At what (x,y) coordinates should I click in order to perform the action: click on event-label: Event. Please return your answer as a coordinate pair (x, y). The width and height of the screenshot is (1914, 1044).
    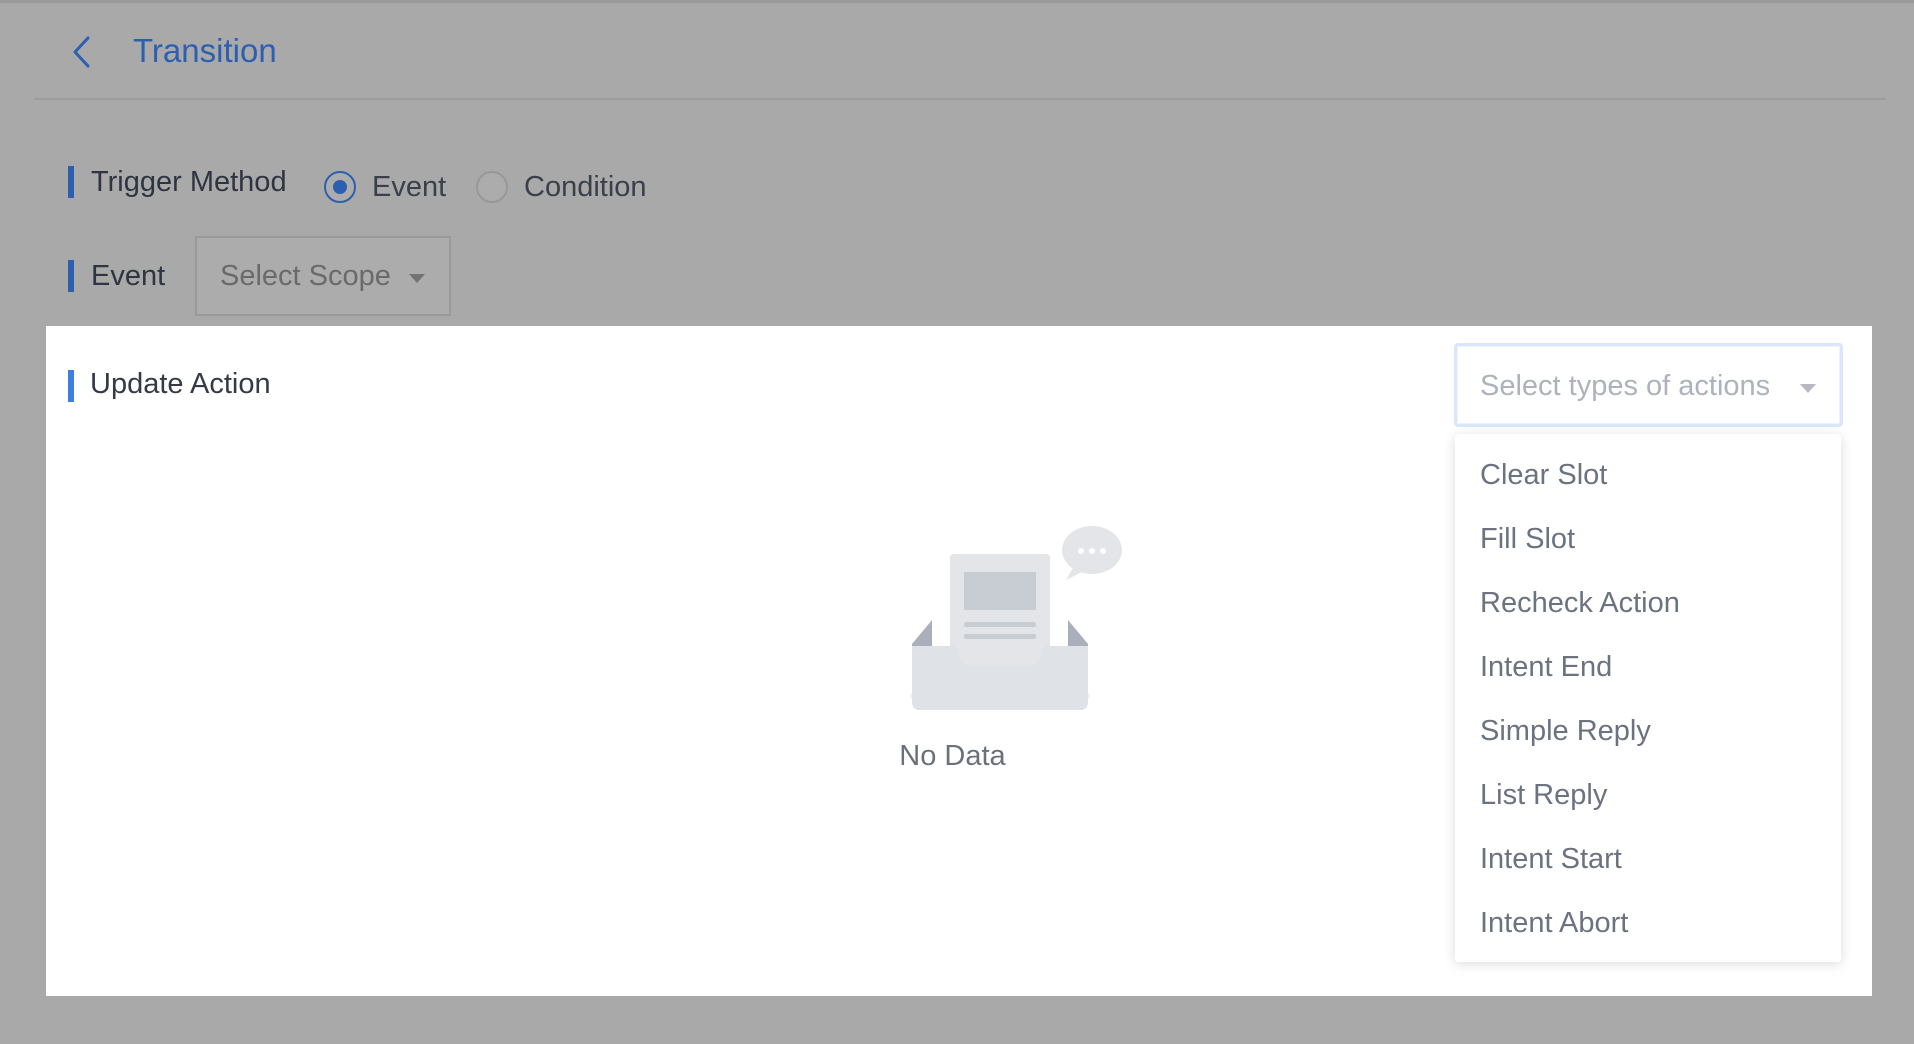
    Looking at the image, I should click on (128, 276).